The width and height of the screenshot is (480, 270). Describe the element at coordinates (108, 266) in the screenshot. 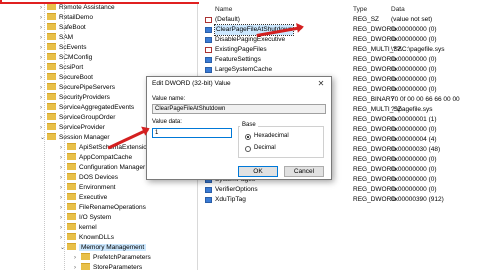

I see `tree-item: › StoreParameters` at that location.